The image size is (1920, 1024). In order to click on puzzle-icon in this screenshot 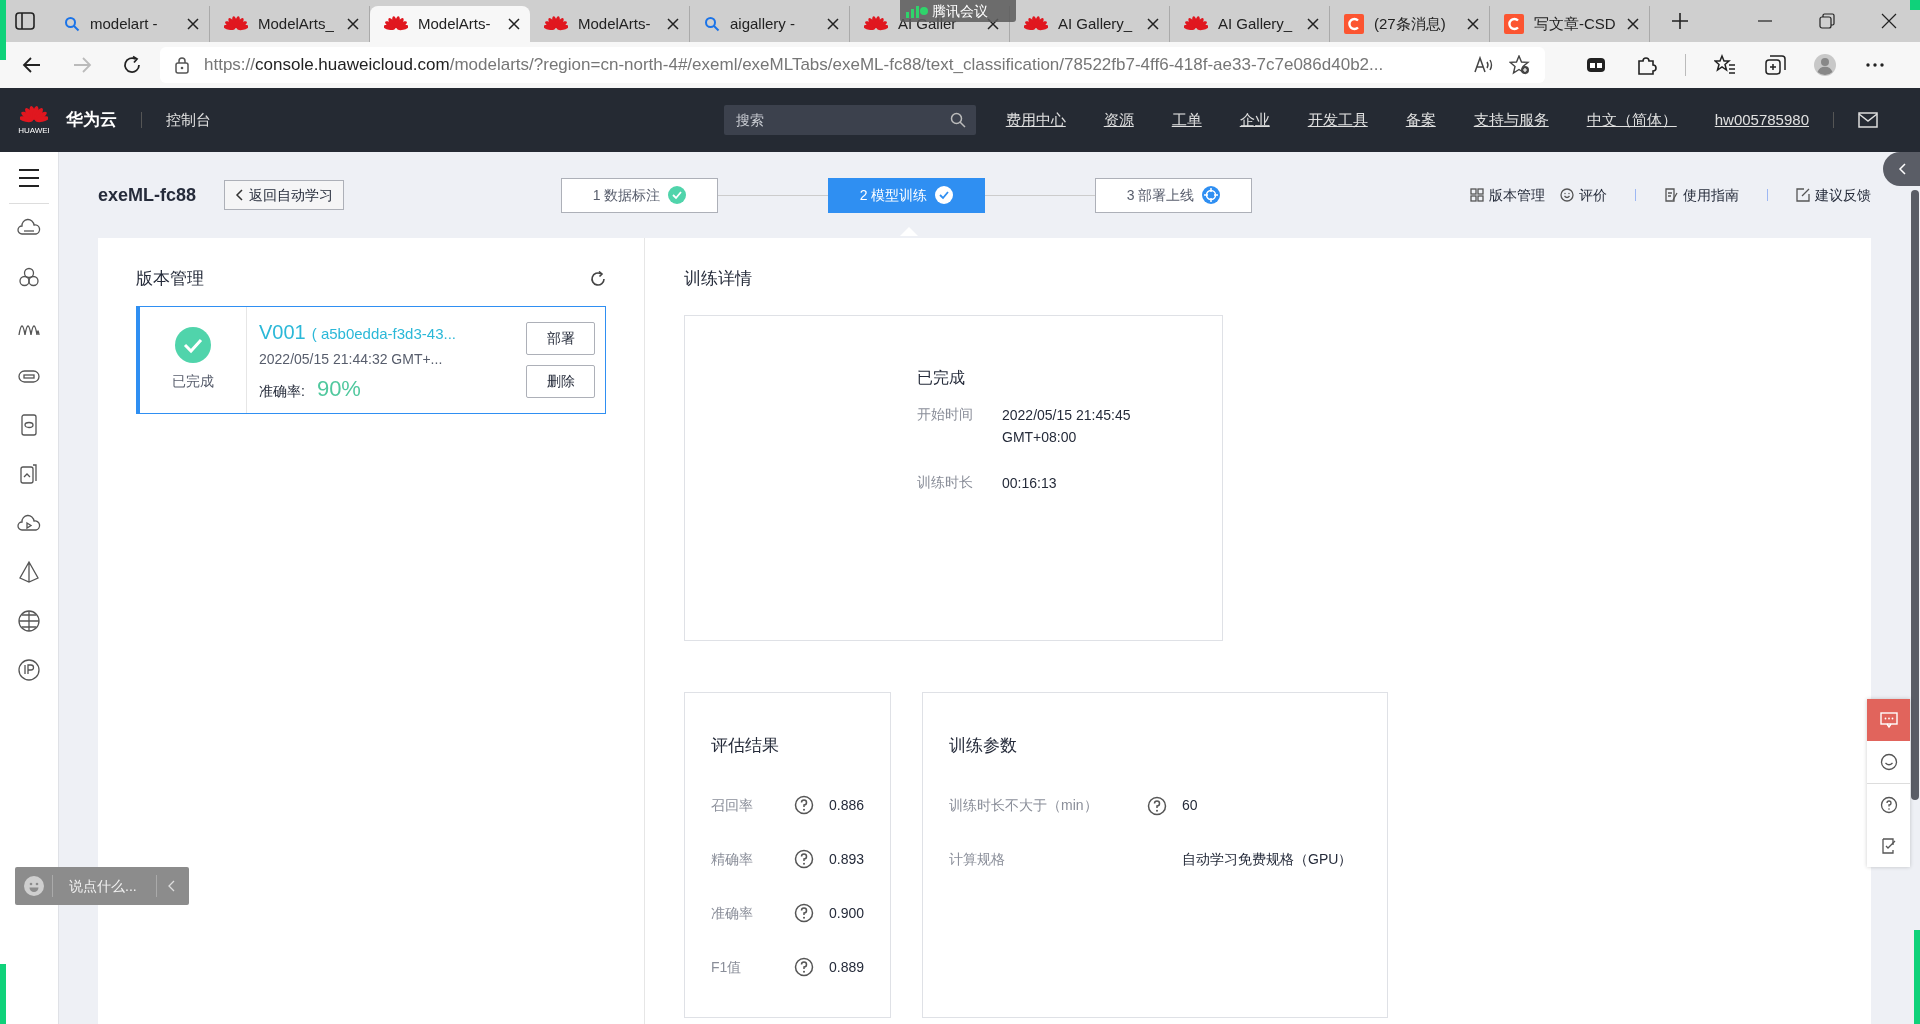, I will do `click(1646, 65)`.